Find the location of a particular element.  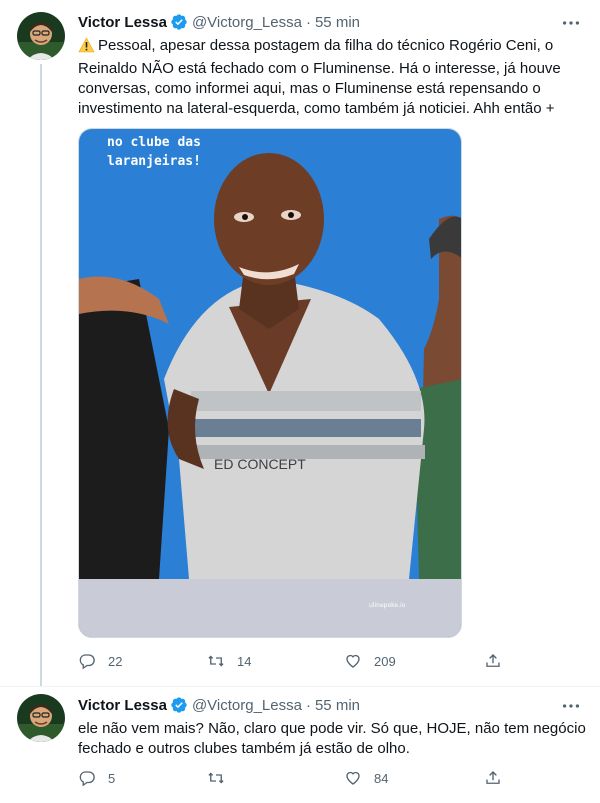

like-count: 84 is located at coordinates (381, 778).